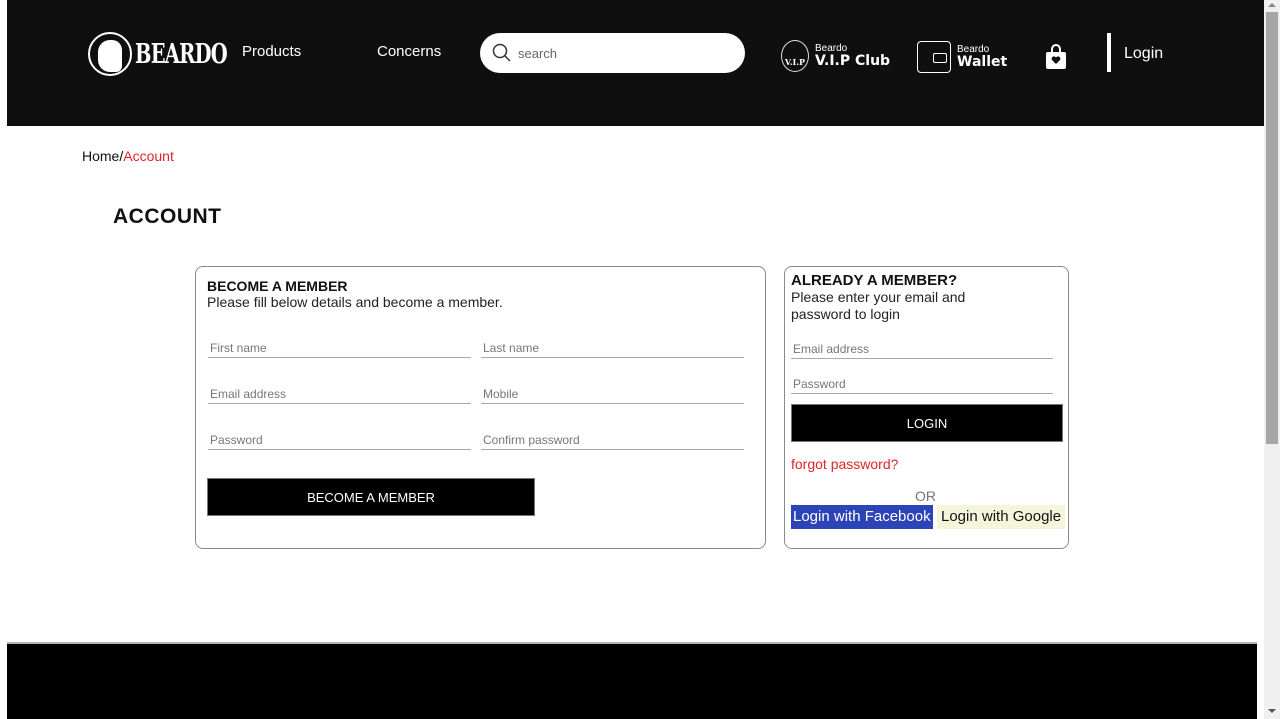 The image size is (1280, 719). What do you see at coordinates (339, 440) in the screenshot?
I see `signup-password-field` at bounding box center [339, 440].